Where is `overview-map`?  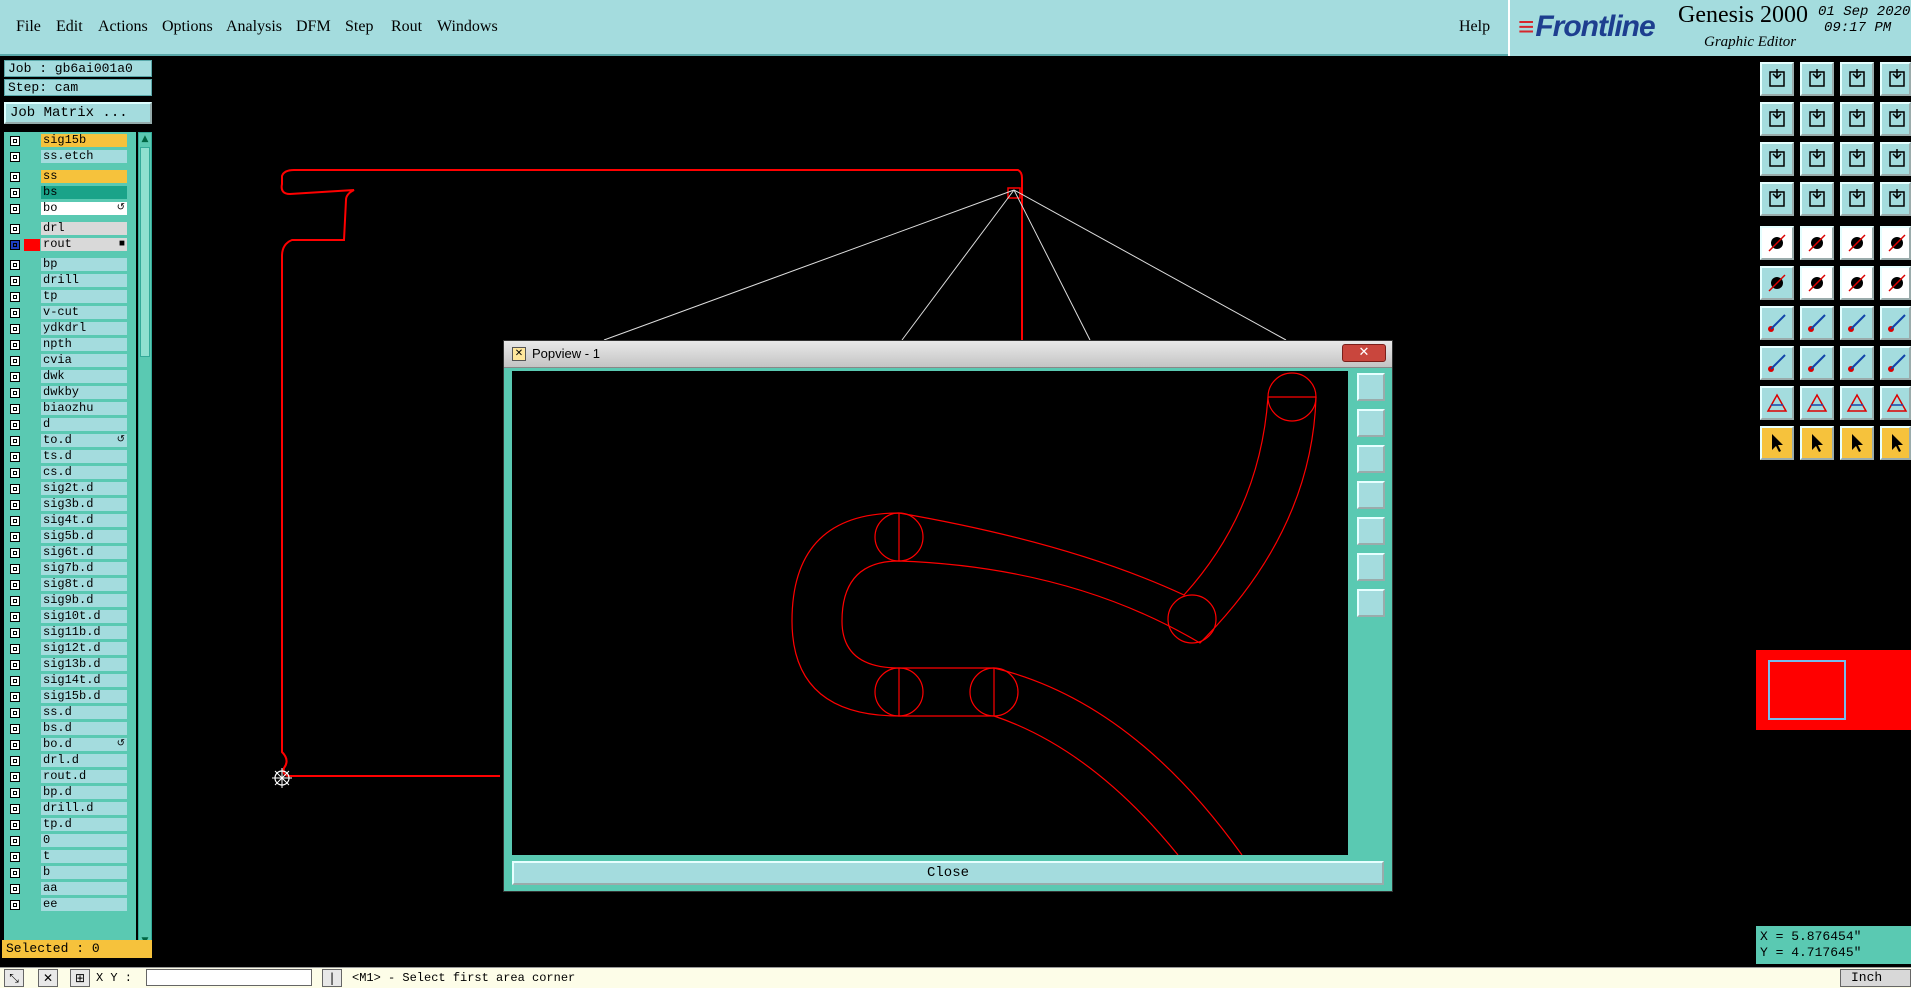
overview-map is located at coordinates (1833, 690).